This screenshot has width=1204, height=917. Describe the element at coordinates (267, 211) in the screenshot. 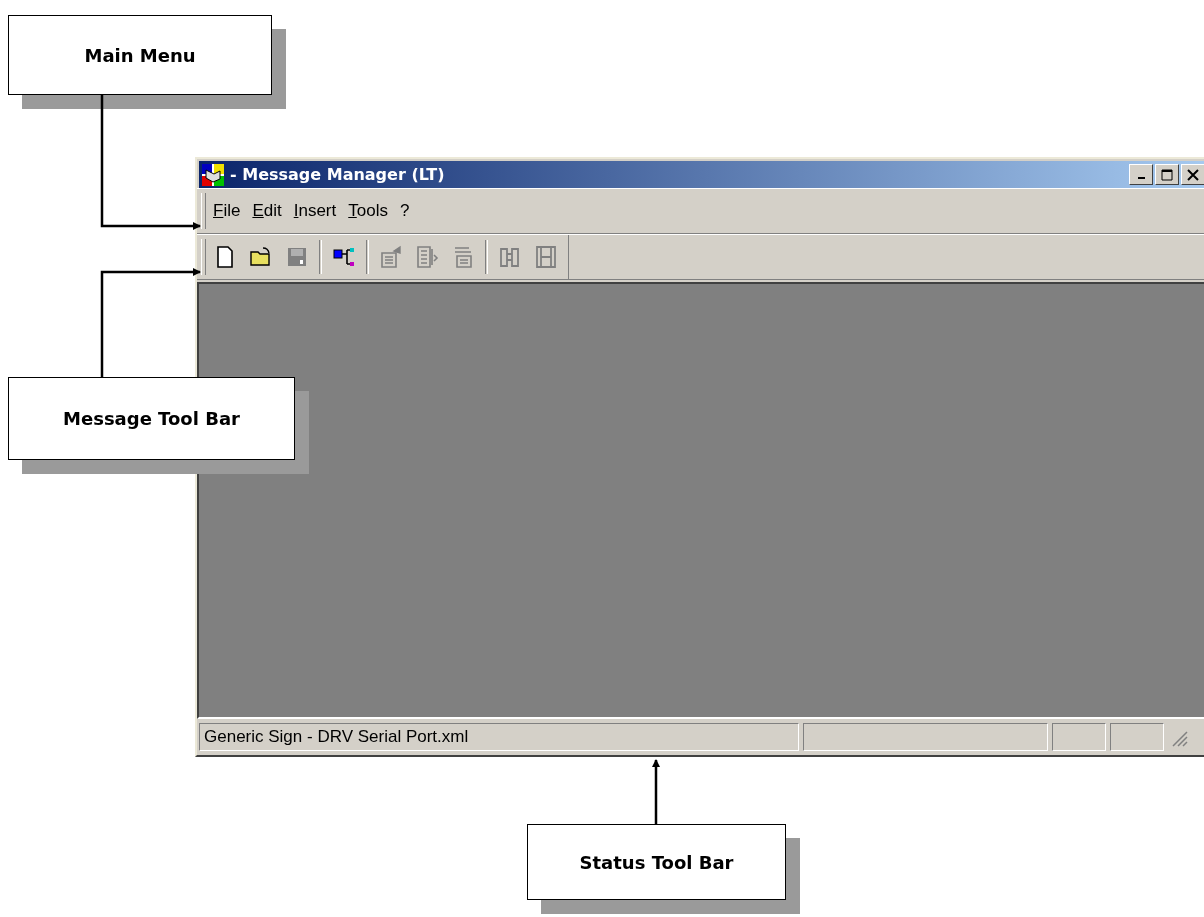

I see `menu-item: Edit` at that location.